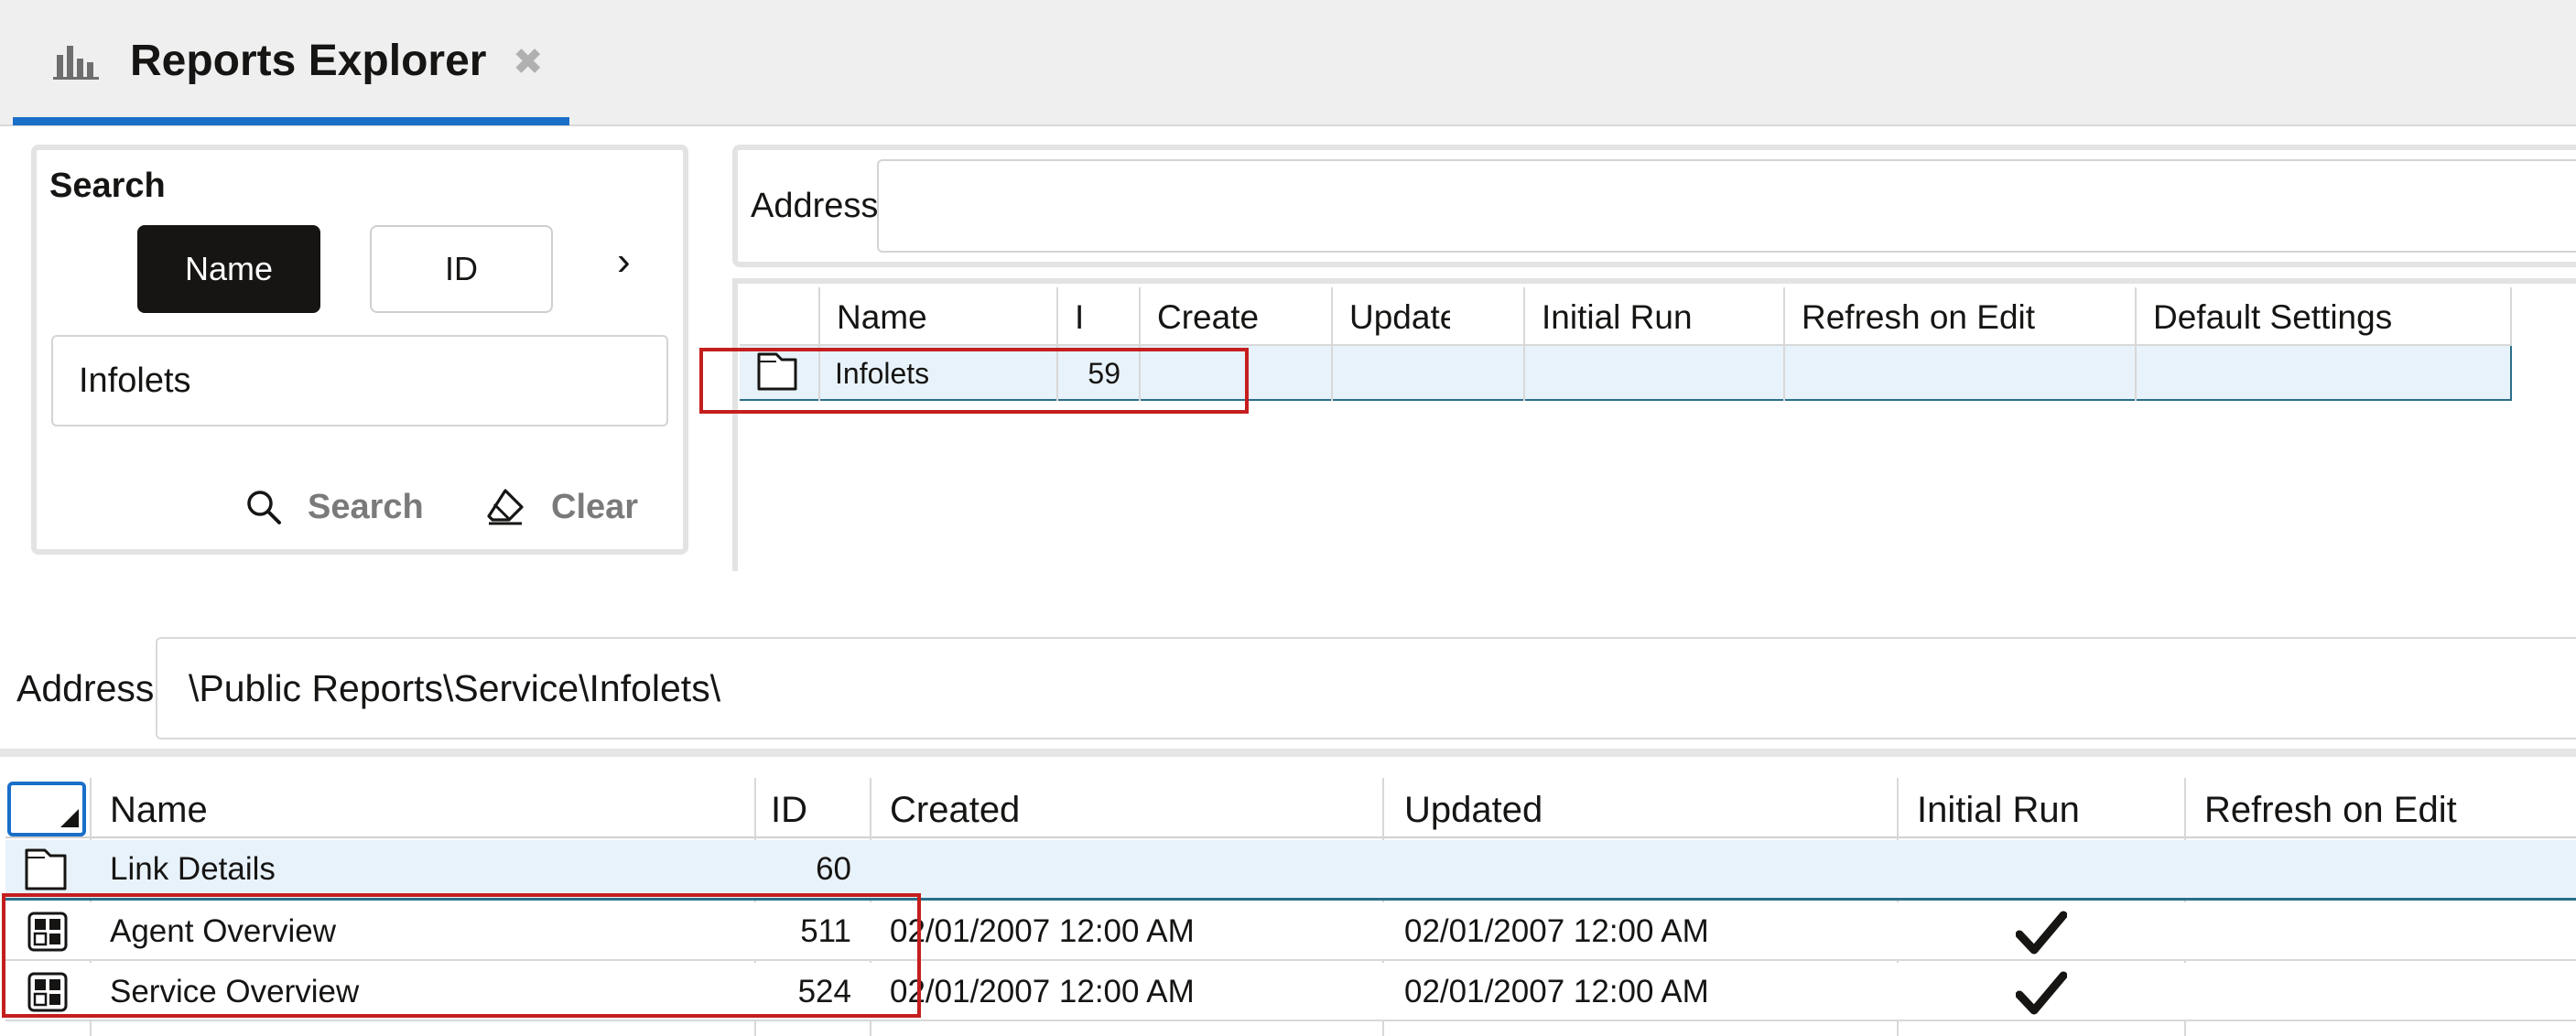 The width and height of the screenshot is (2576, 1036). I want to click on tab-title: Reports Explorer, so click(308, 61).